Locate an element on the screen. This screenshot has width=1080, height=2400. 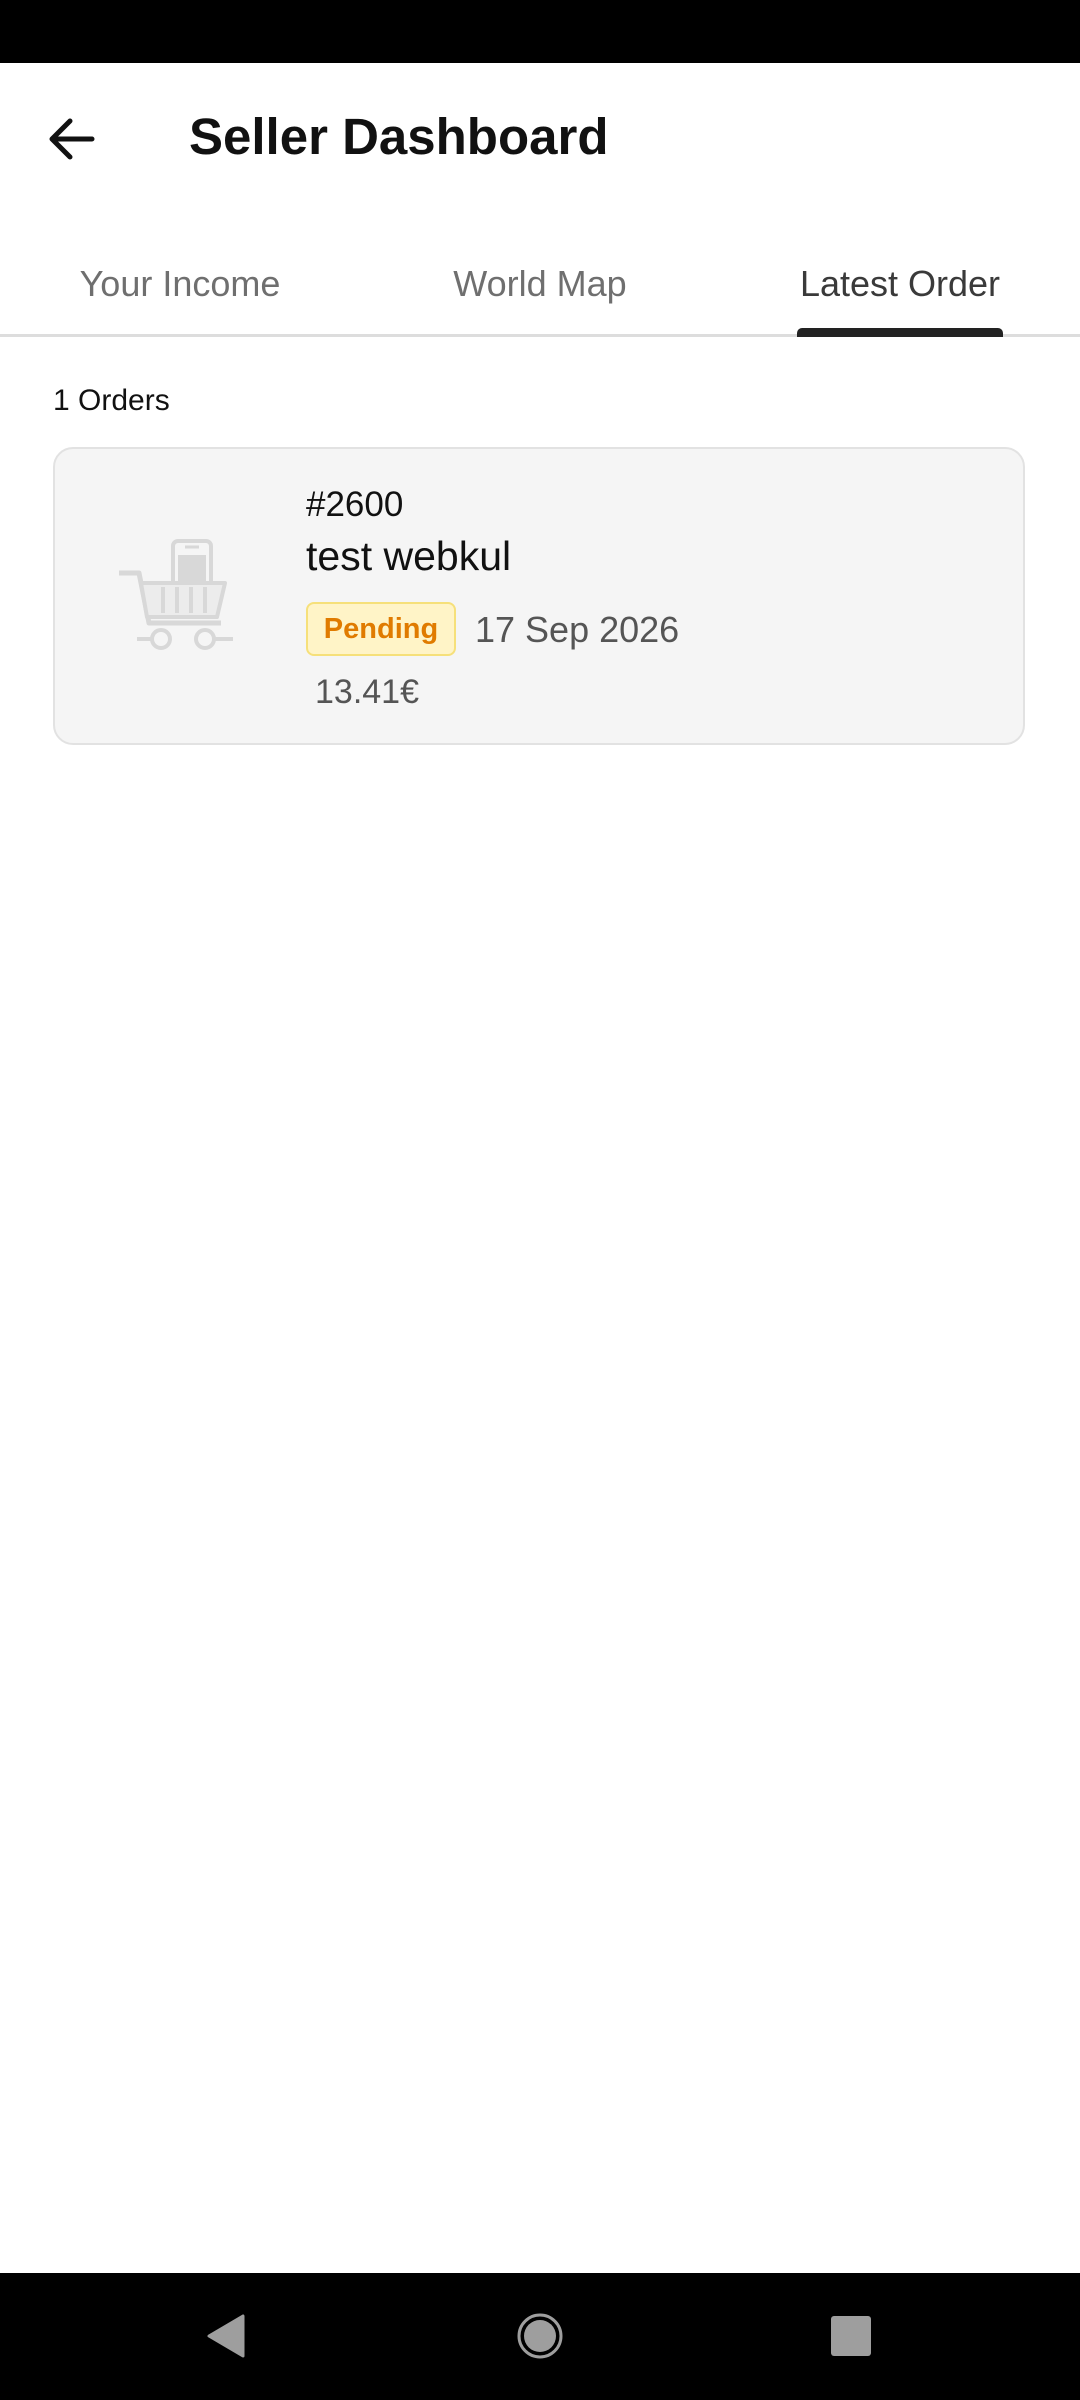
order-amount: 13.41€ is located at coordinates (367, 692).